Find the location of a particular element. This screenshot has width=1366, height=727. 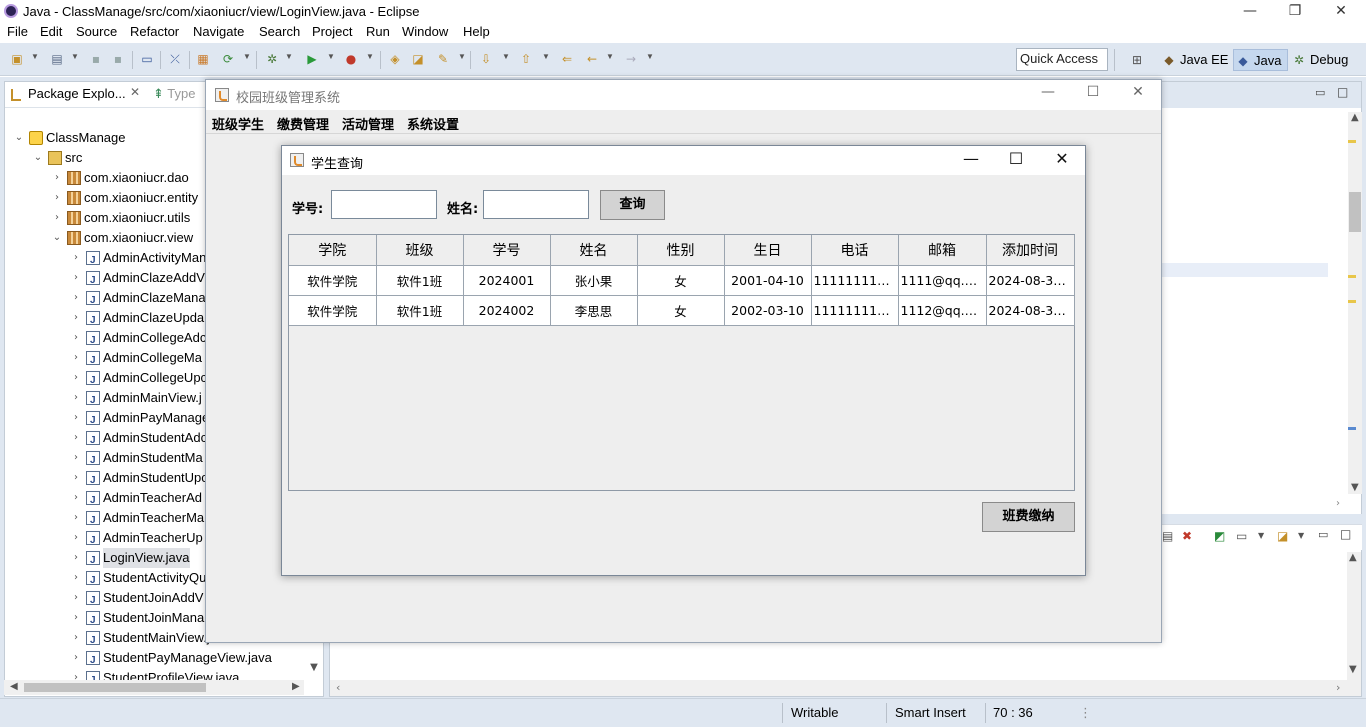

cell-email: 1112@qq.com is located at coordinates (942, 310).